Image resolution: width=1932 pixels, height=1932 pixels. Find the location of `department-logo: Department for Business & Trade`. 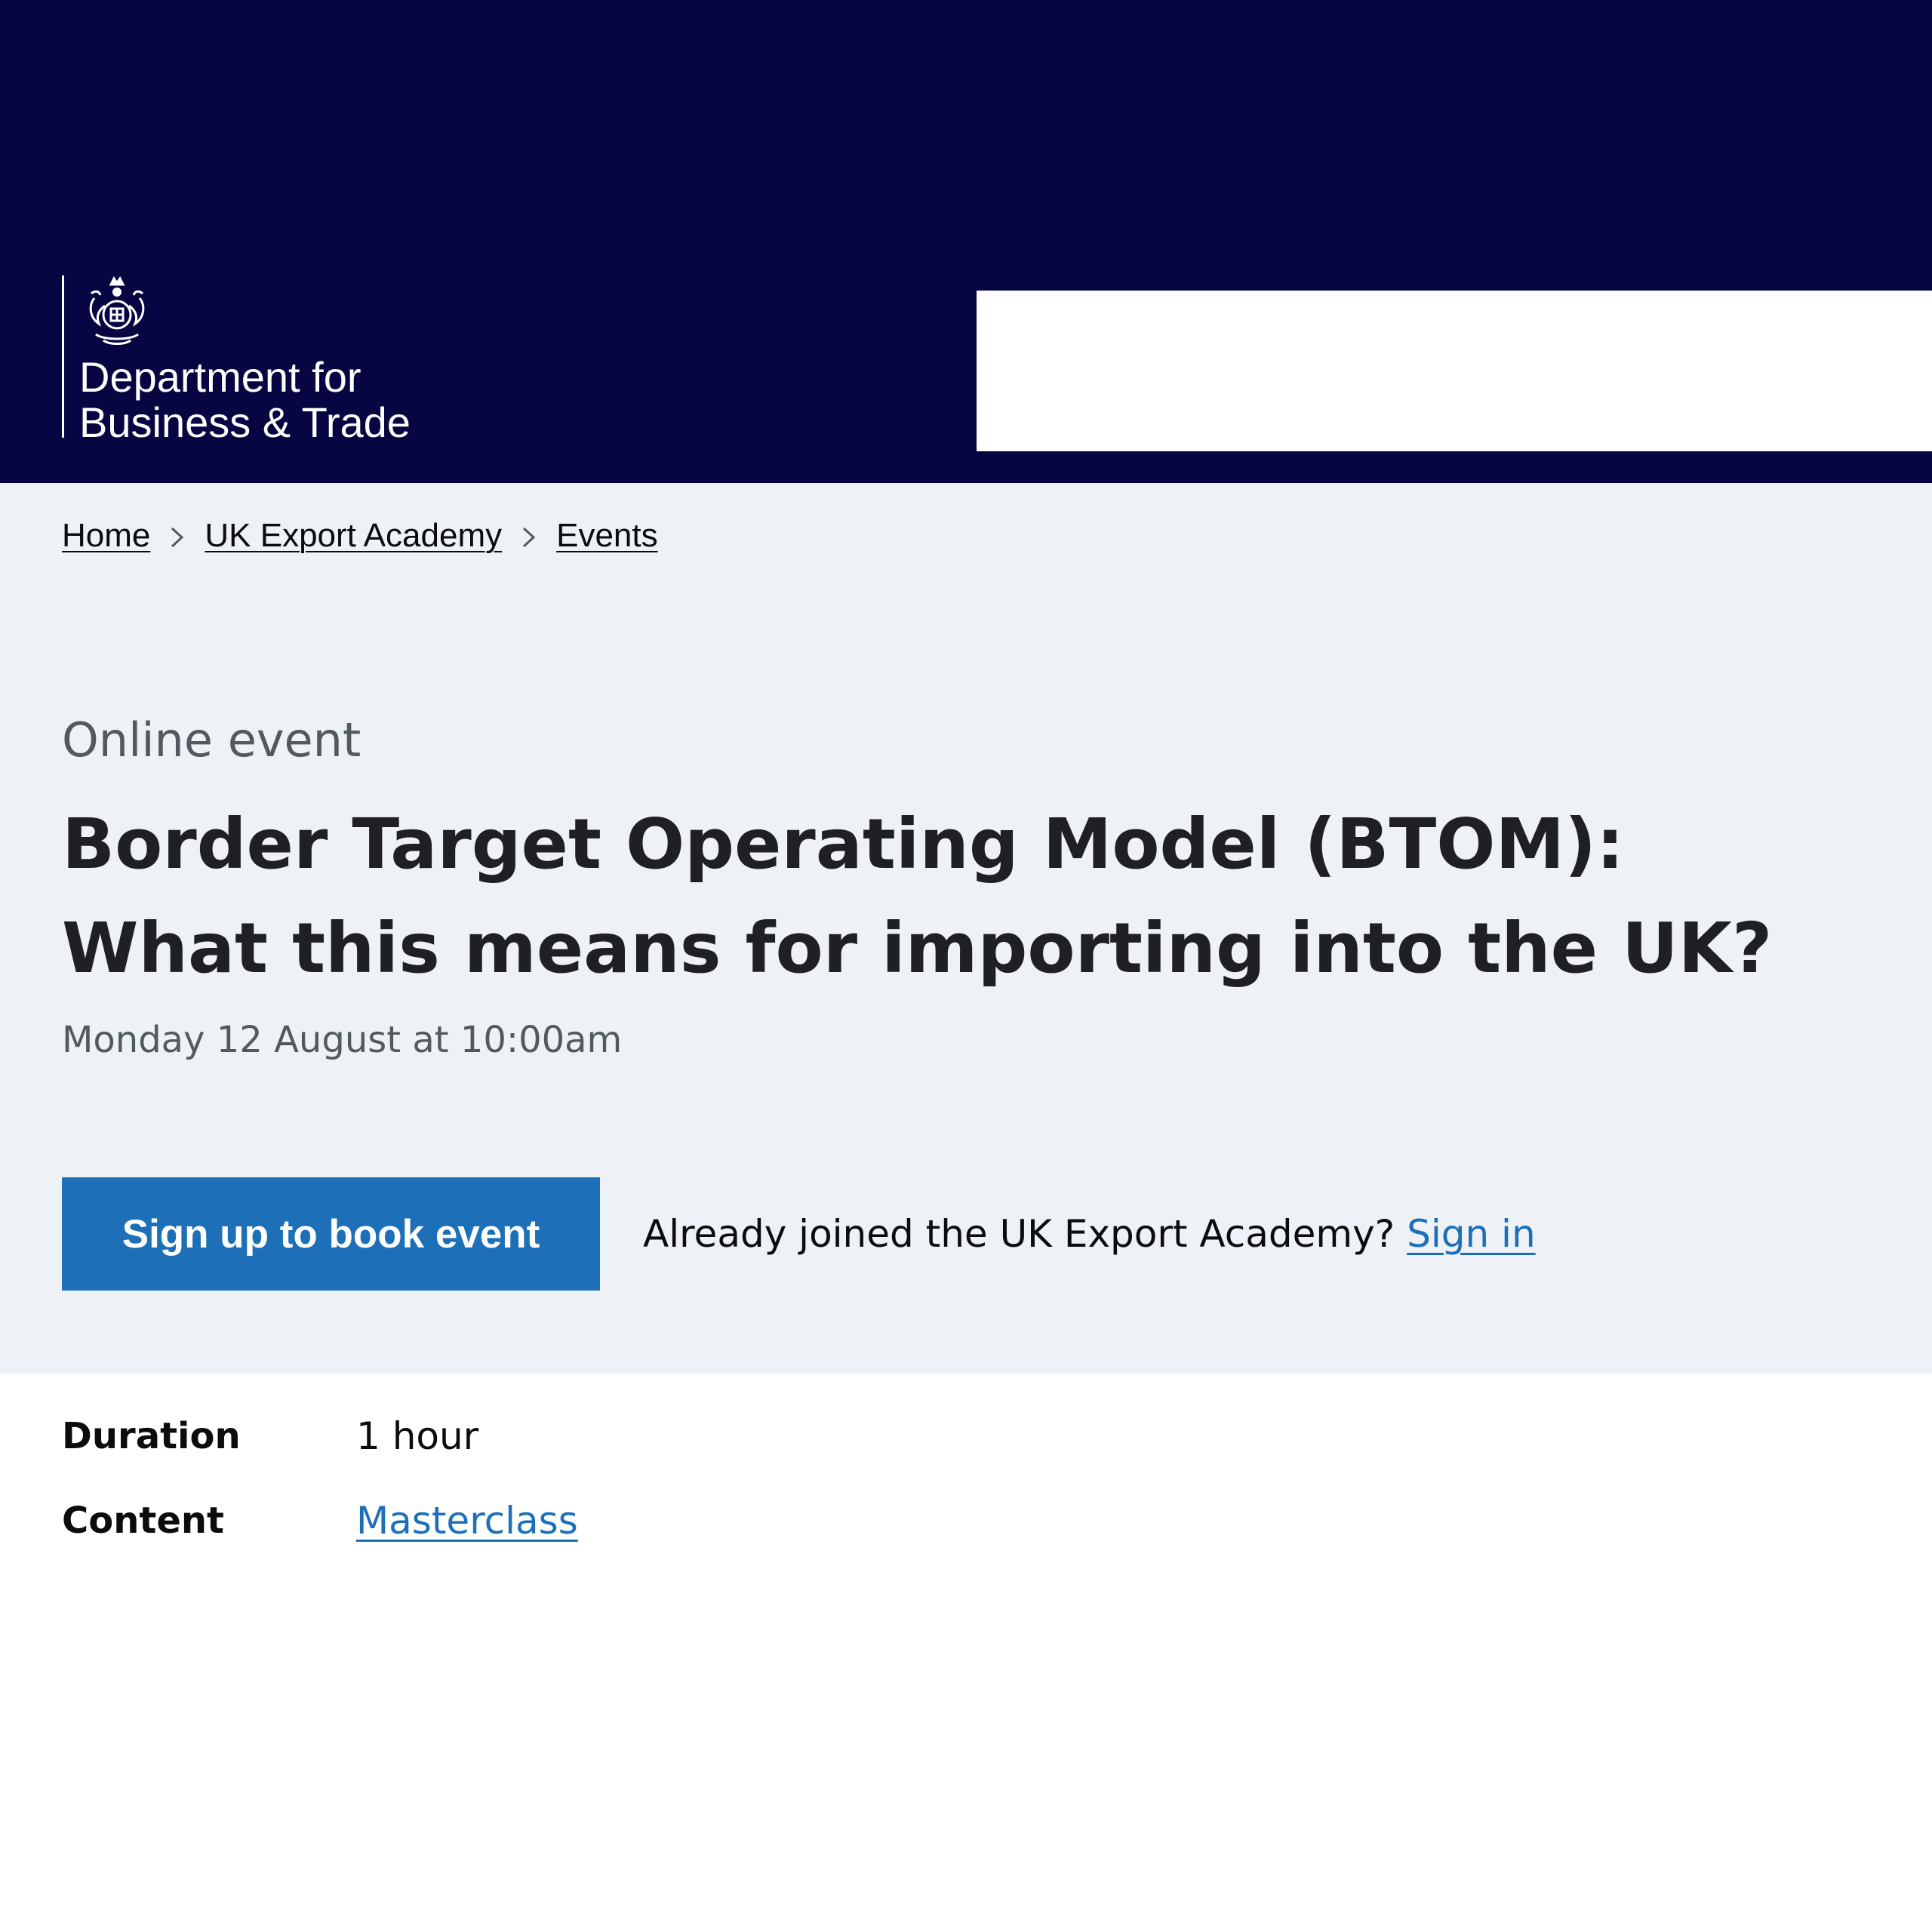

department-logo: Department for Business & Trade is located at coordinates (259, 360).